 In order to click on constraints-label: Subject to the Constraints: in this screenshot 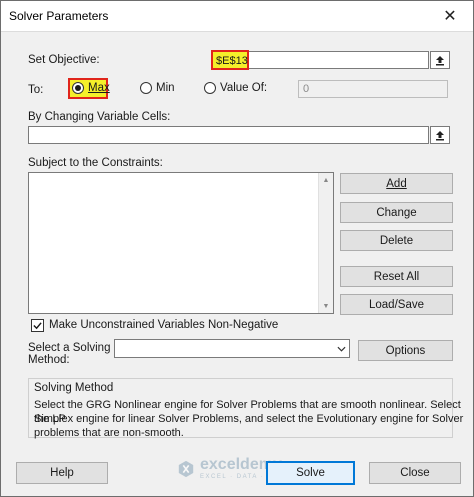, I will do `click(95, 163)`.